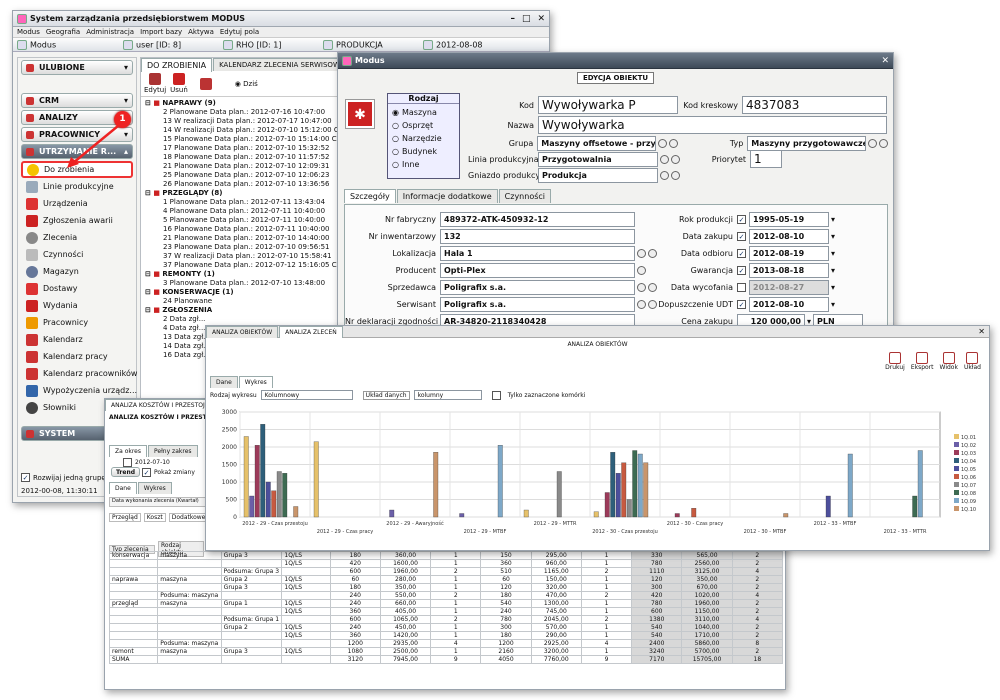 The width and height of the screenshot is (1000, 700). Describe the element at coordinates (273, 44) in the screenshot. I see `toolbar-company: RHO [ID: 1]` at that location.